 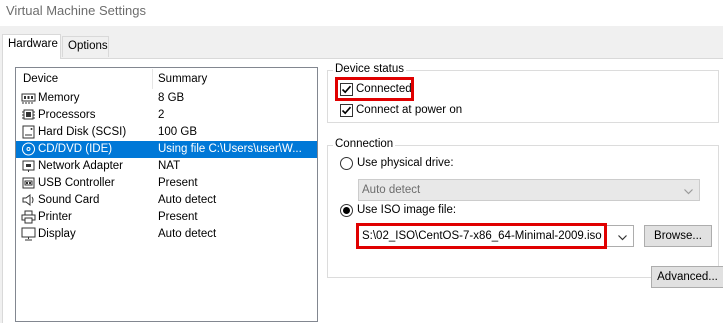 What do you see at coordinates (81, 166) in the screenshot?
I see `device-name: Network Adapter` at bounding box center [81, 166].